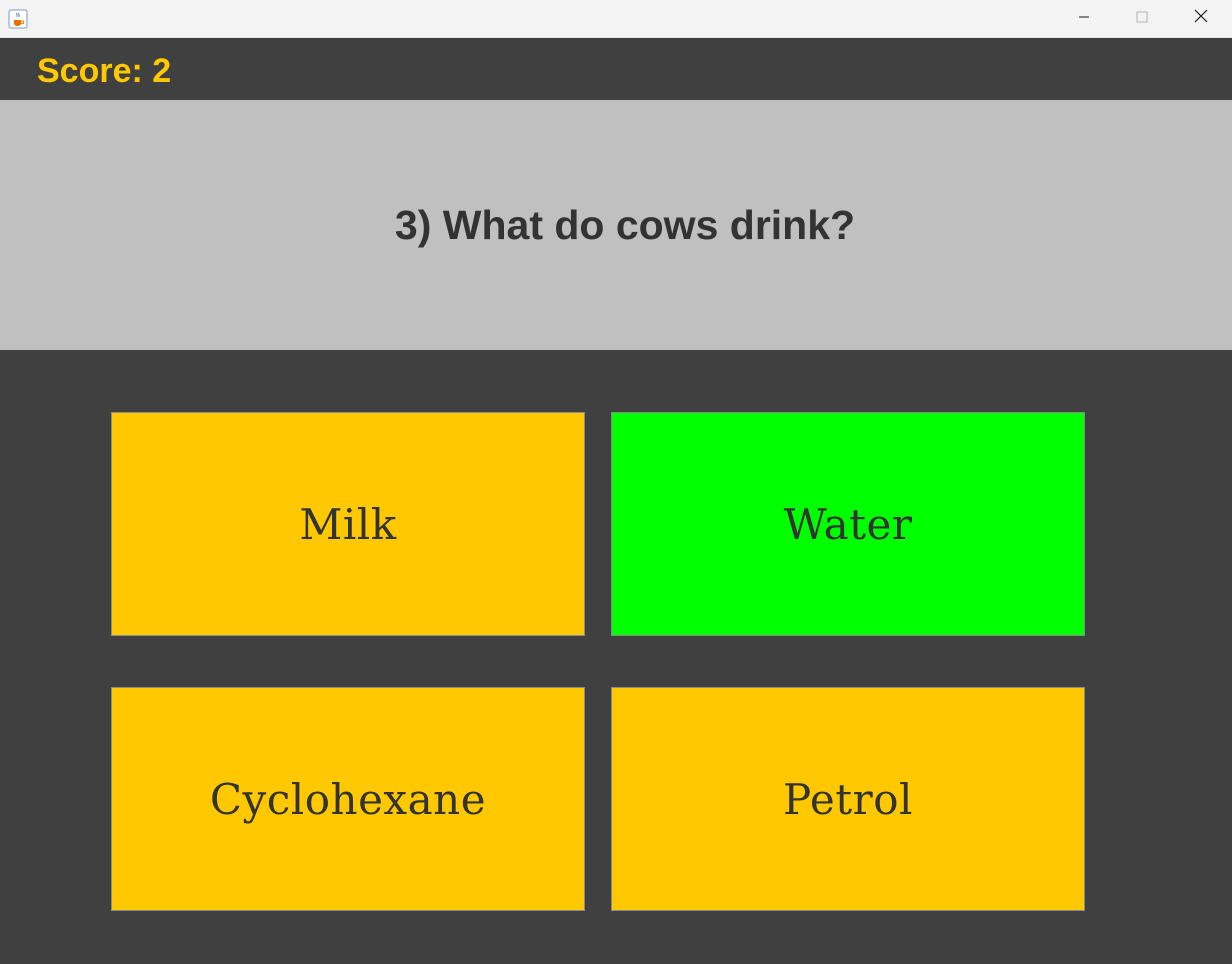 The height and width of the screenshot is (964, 1232). I want to click on answer-label: Milk, so click(348, 524).